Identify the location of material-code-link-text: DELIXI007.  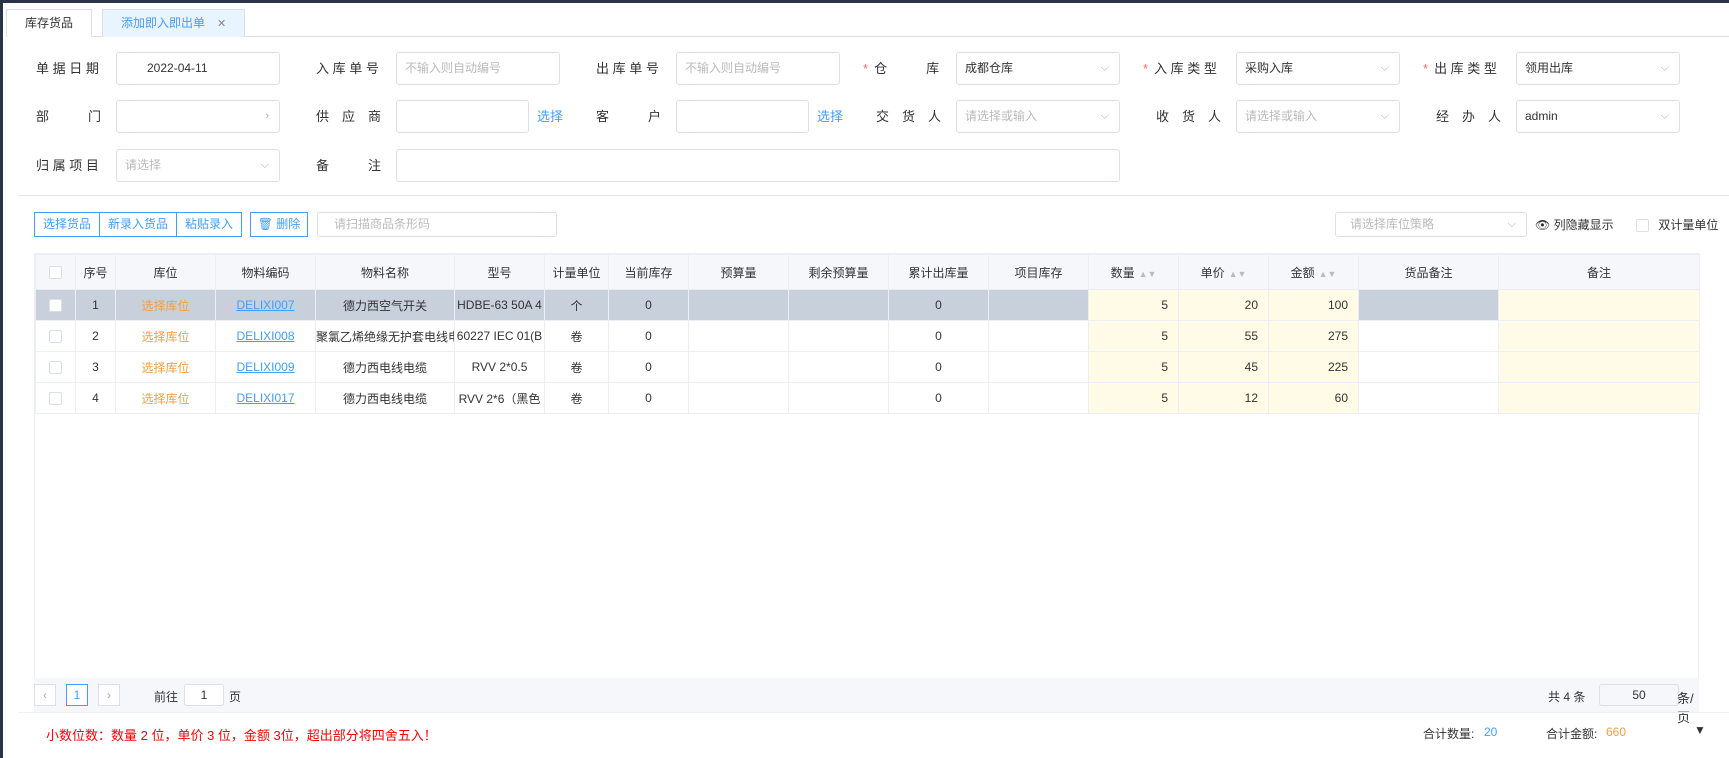
(265, 305).